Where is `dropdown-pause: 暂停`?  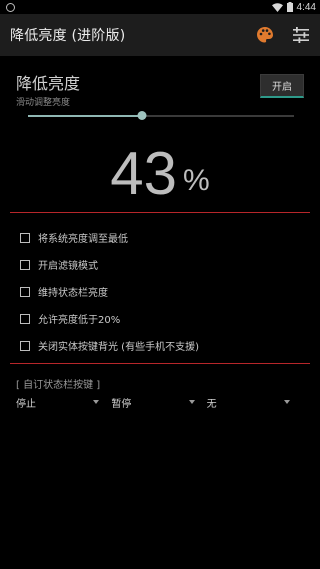
dropdown-pause: 暂停 is located at coordinates (156, 402).